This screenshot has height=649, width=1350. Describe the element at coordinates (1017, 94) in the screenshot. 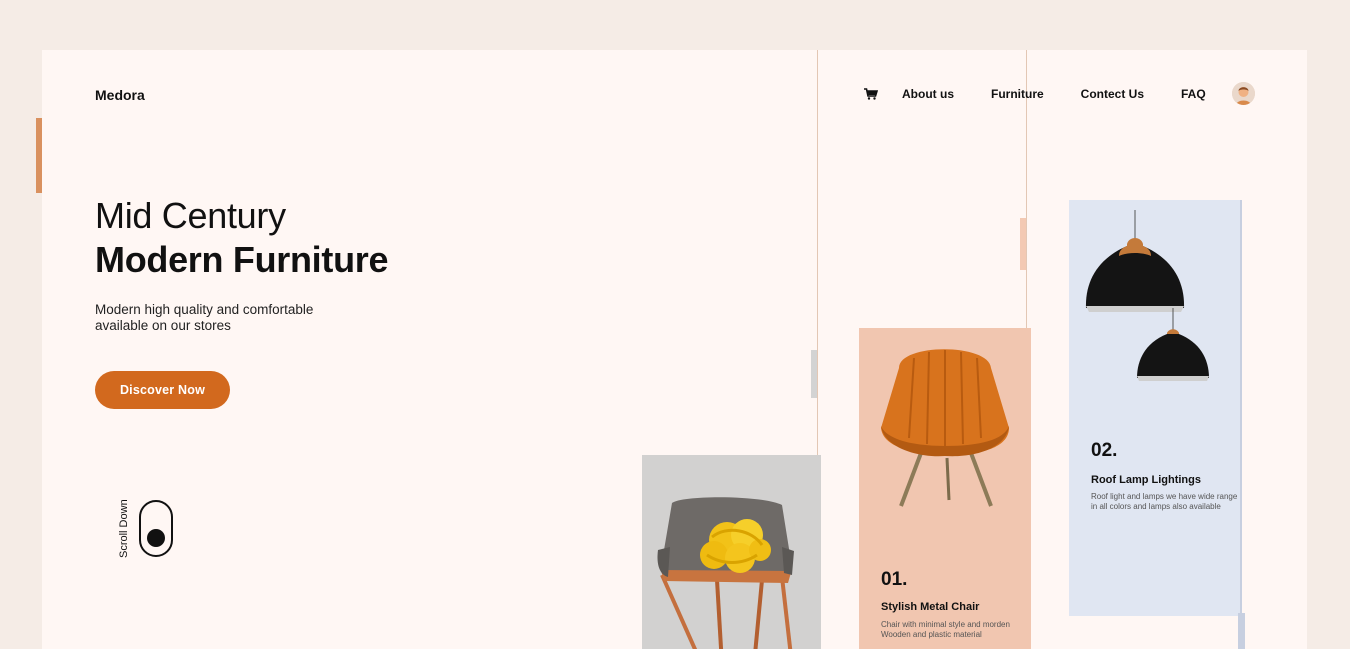

I see `nav-furniture: Furniture` at that location.